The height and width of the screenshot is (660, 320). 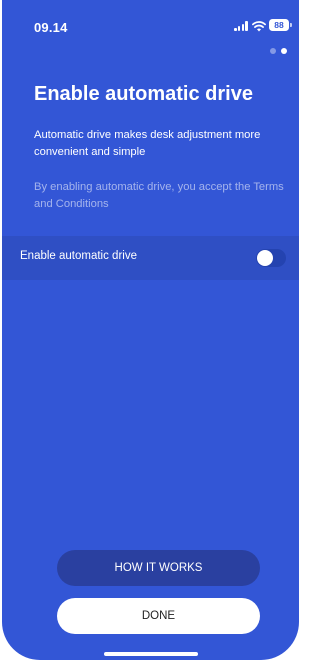 What do you see at coordinates (278, 51) in the screenshot?
I see `page-indicator` at bounding box center [278, 51].